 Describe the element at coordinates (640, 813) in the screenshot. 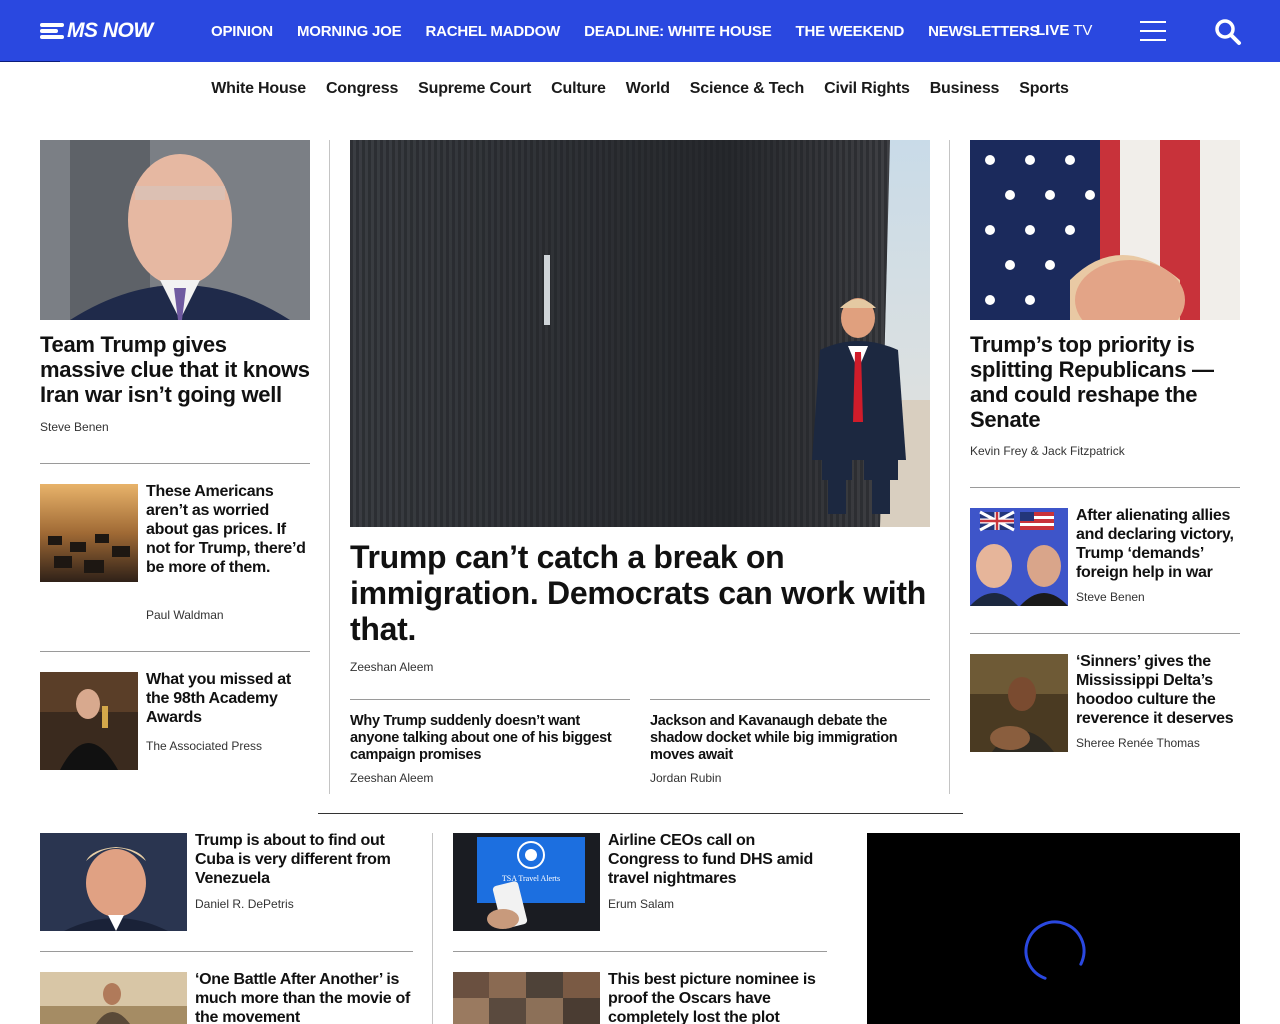

I see `section-divider` at that location.